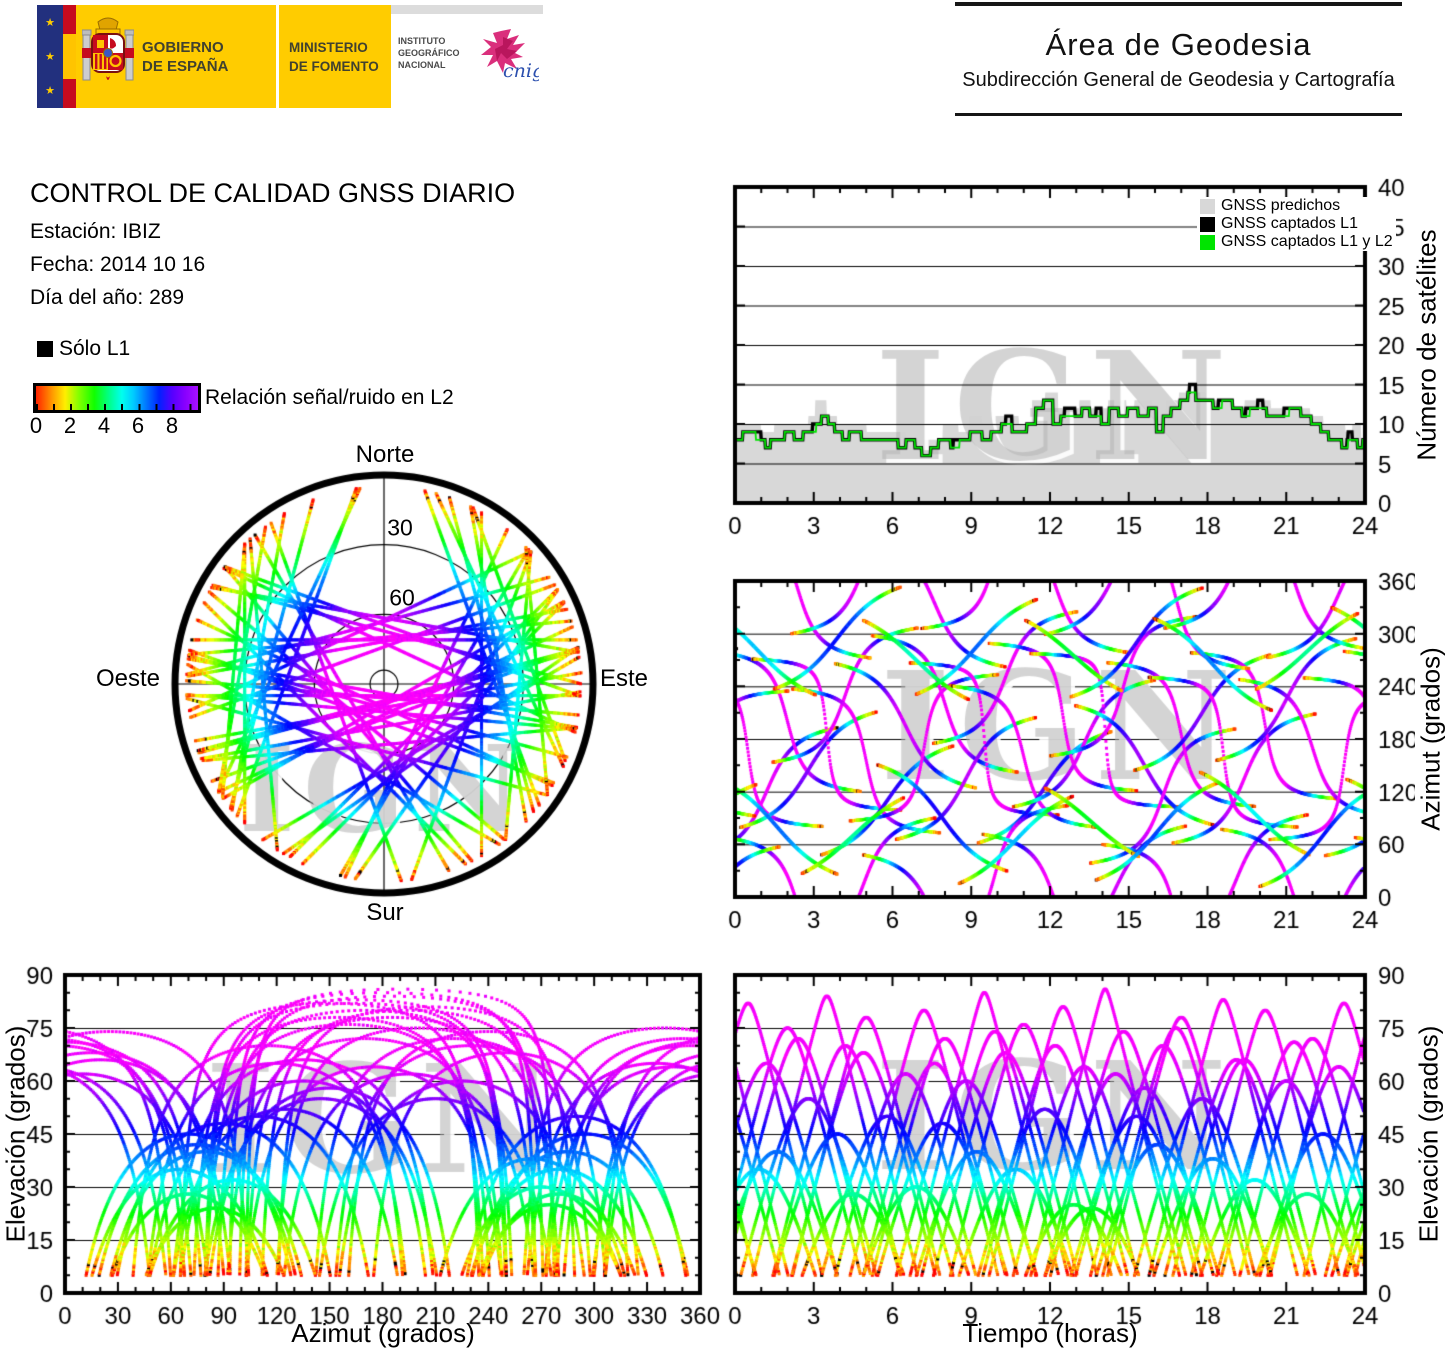 The image size is (1445, 1350). Describe the element at coordinates (118, 264) in the screenshot. I see `date-line: Fecha: 2014 10 16` at that location.